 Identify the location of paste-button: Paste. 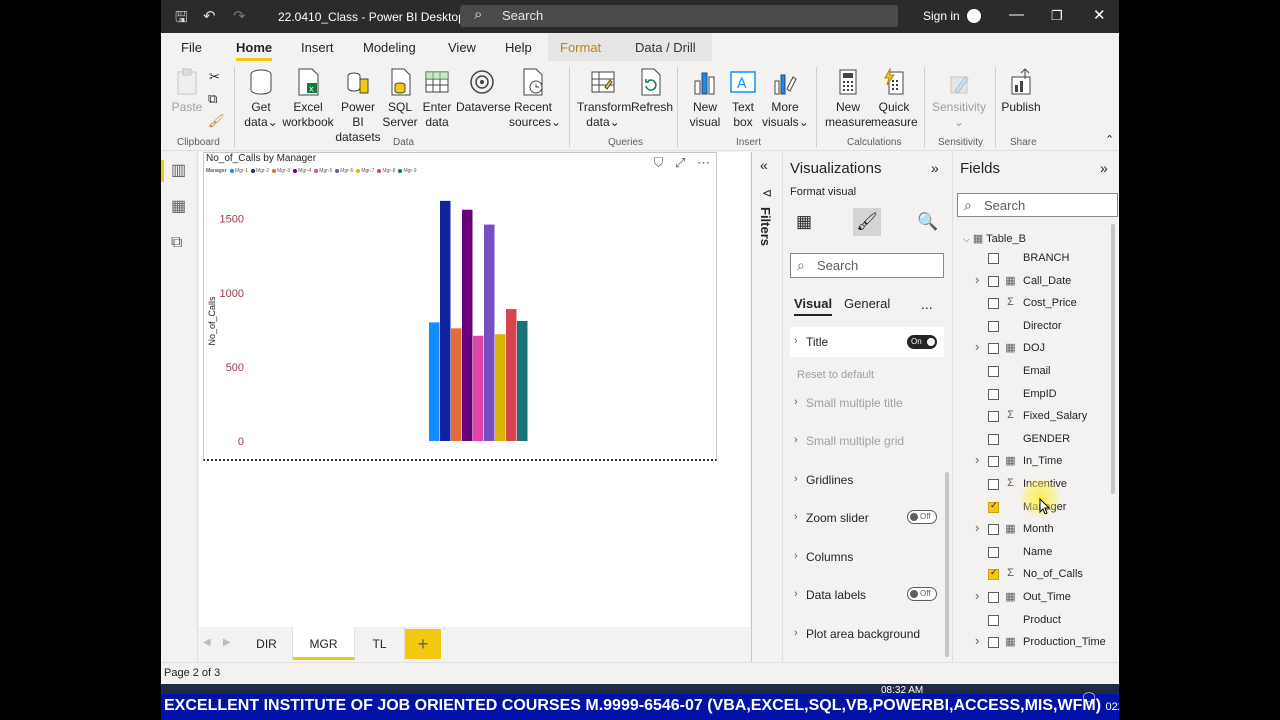
(187, 91).